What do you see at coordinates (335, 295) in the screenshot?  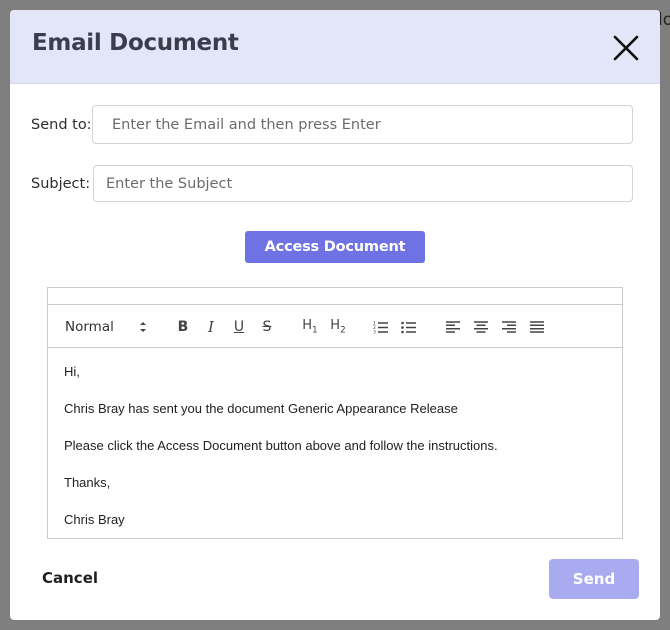 I see `editor-top-strip` at bounding box center [335, 295].